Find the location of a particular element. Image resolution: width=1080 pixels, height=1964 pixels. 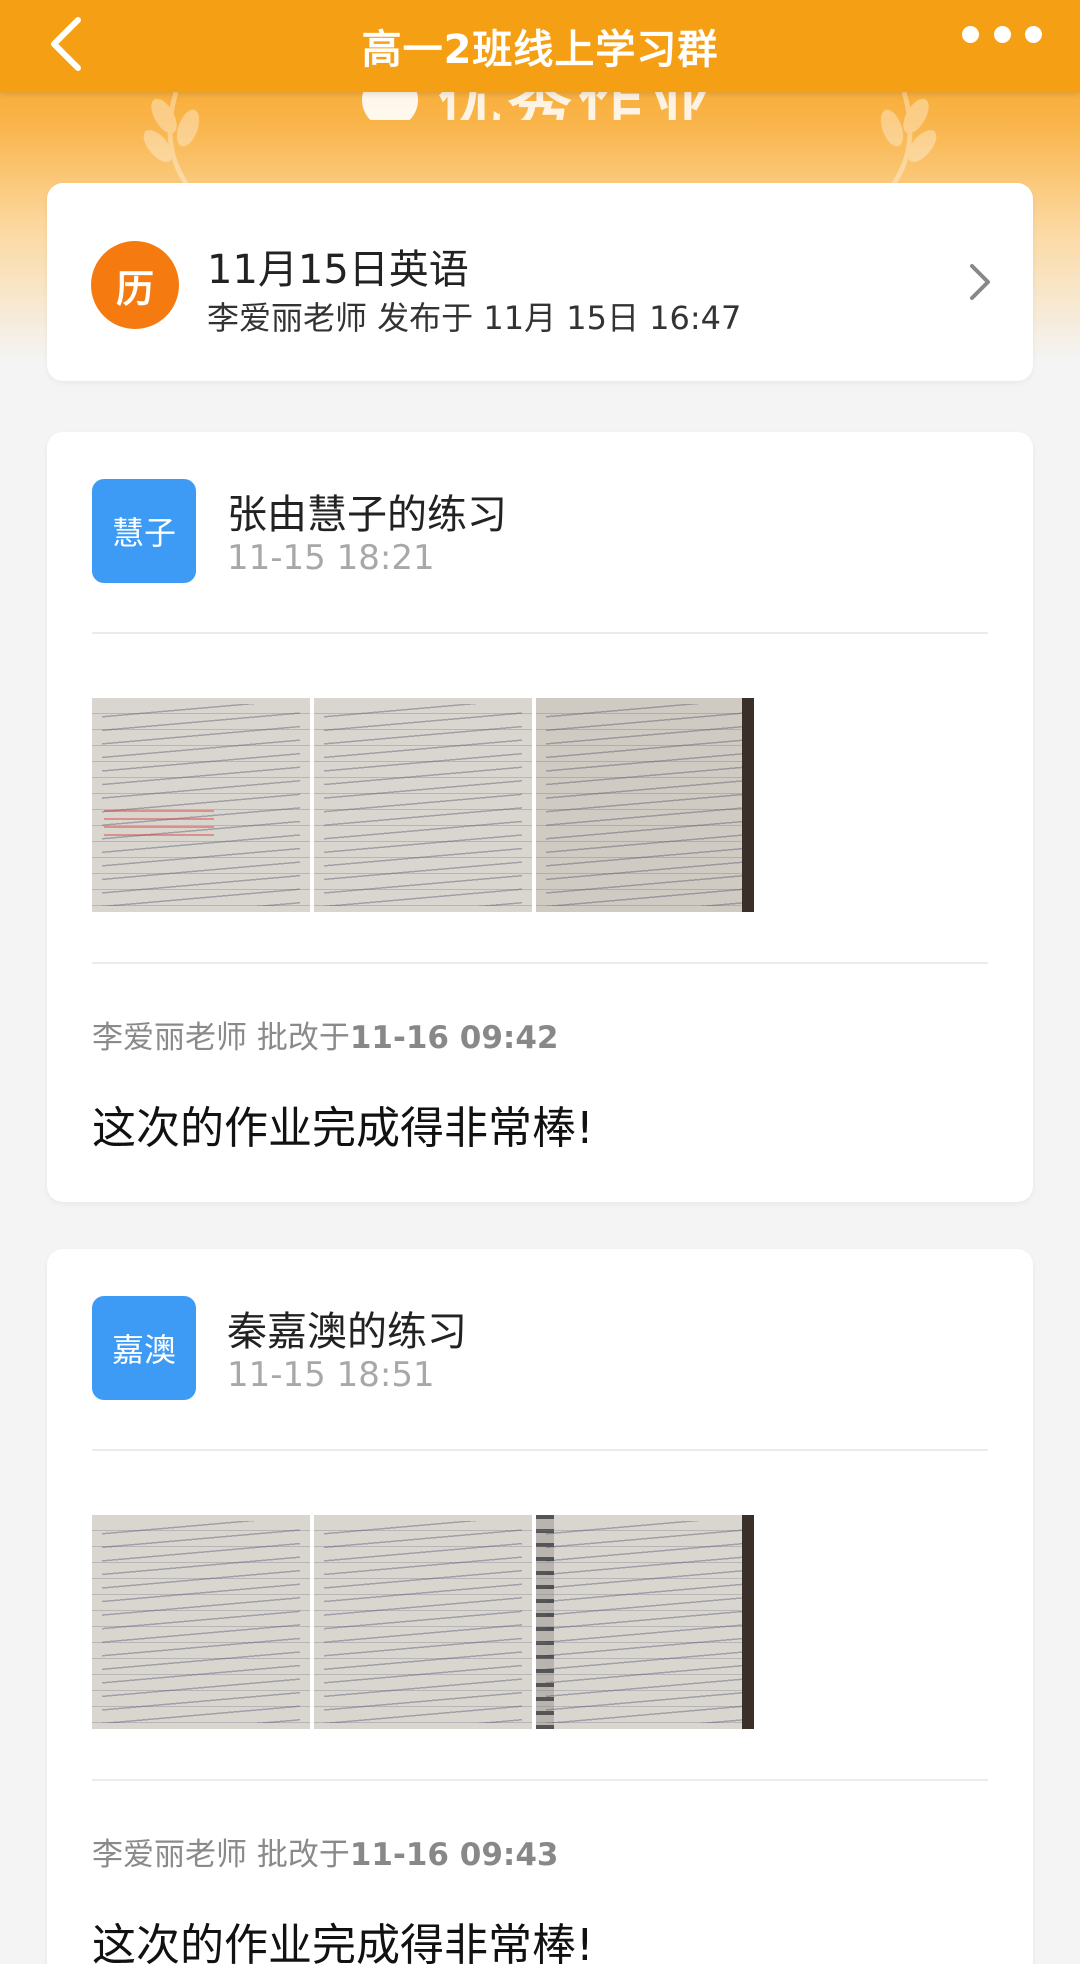

grader-time: 11-16 09:42 is located at coordinates (454, 1038).